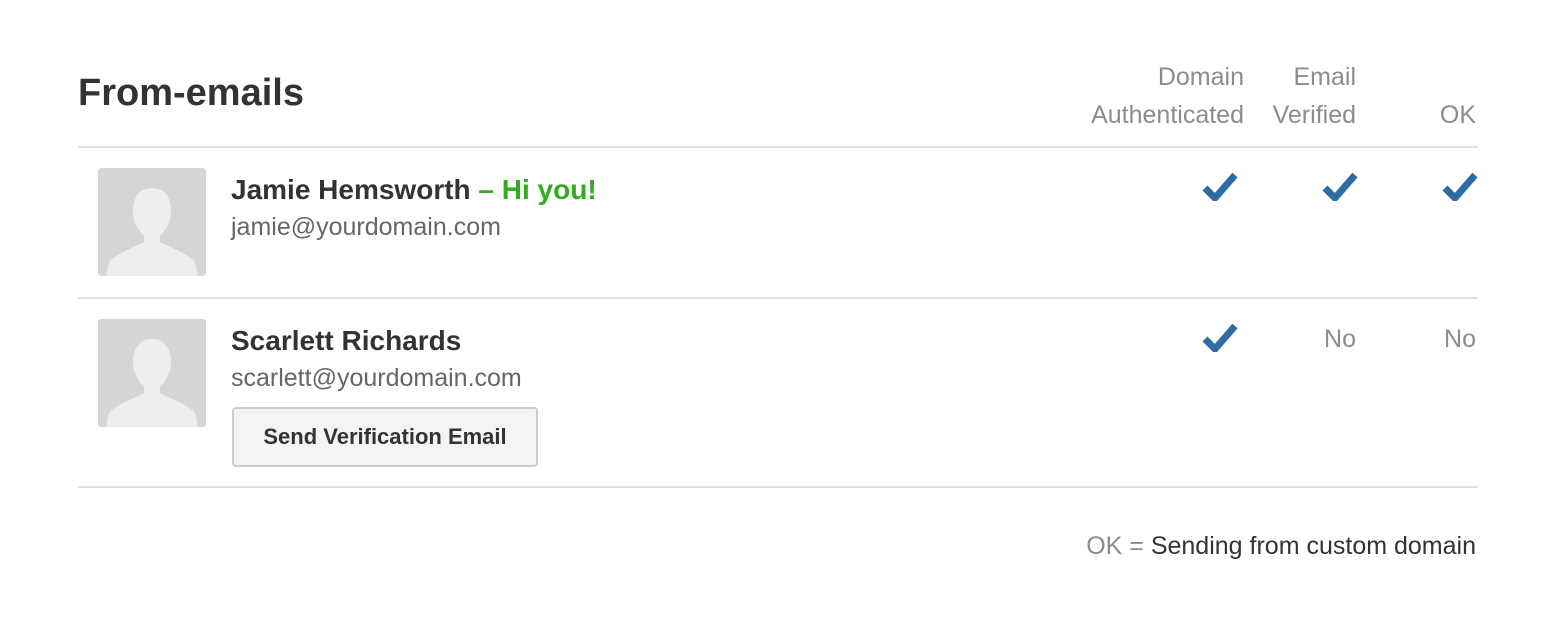 This screenshot has height=630, width=1554. I want to click on legend-value: Sending from custom domain, so click(1313, 546).